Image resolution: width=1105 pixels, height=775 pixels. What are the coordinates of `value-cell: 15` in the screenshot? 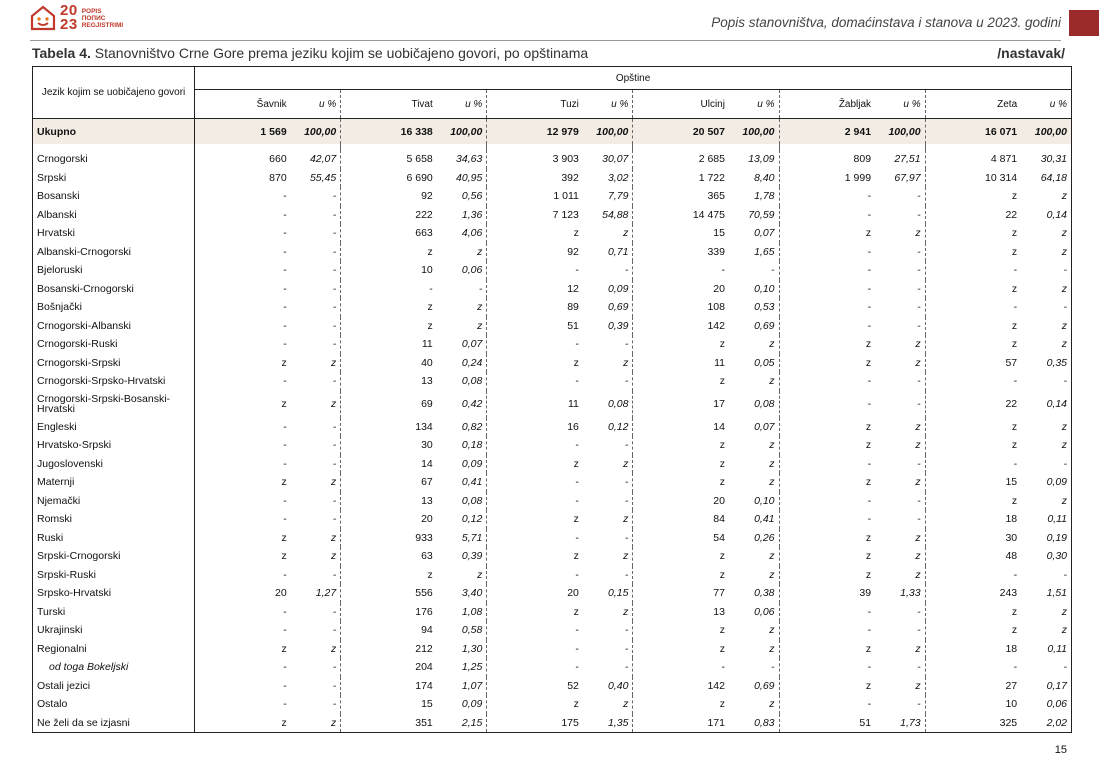 It's located at (1011, 482).